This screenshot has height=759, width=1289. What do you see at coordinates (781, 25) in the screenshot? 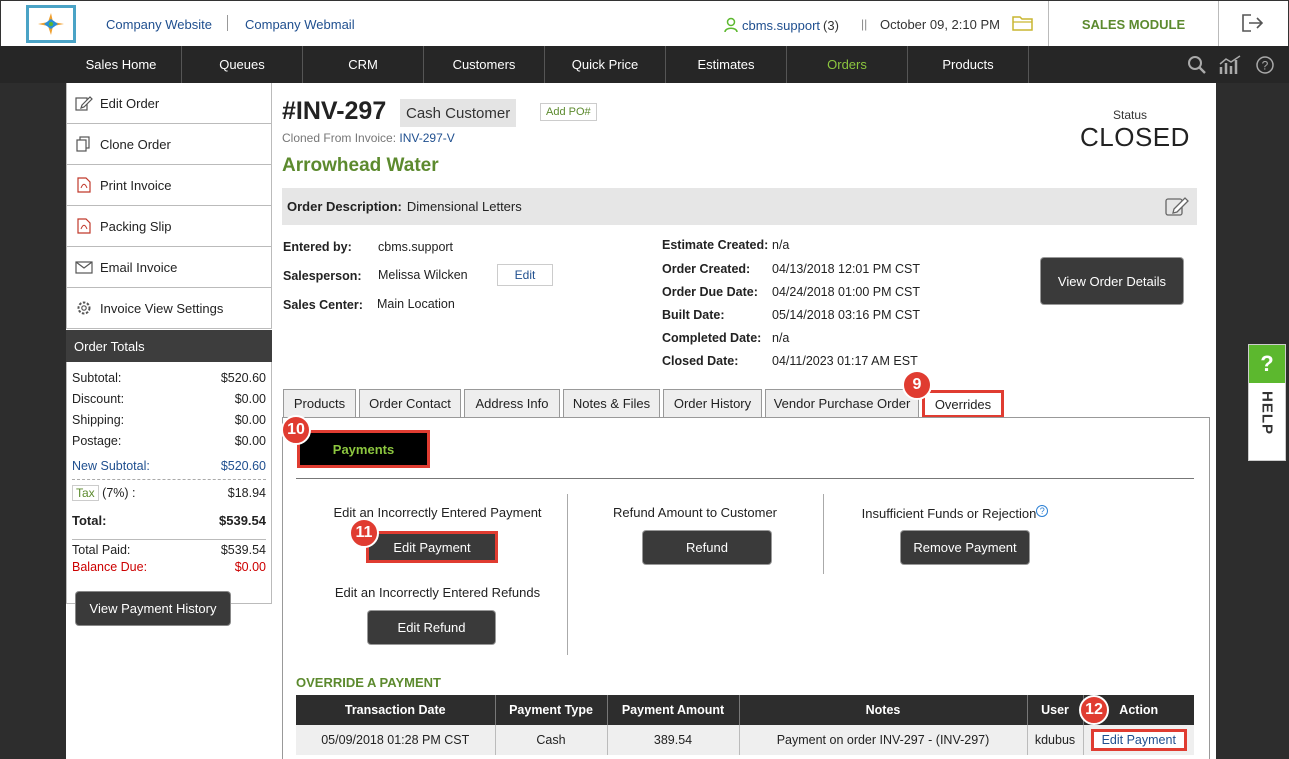
I see `user-menu: cbms.support (3)` at bounding box center [781, 25].